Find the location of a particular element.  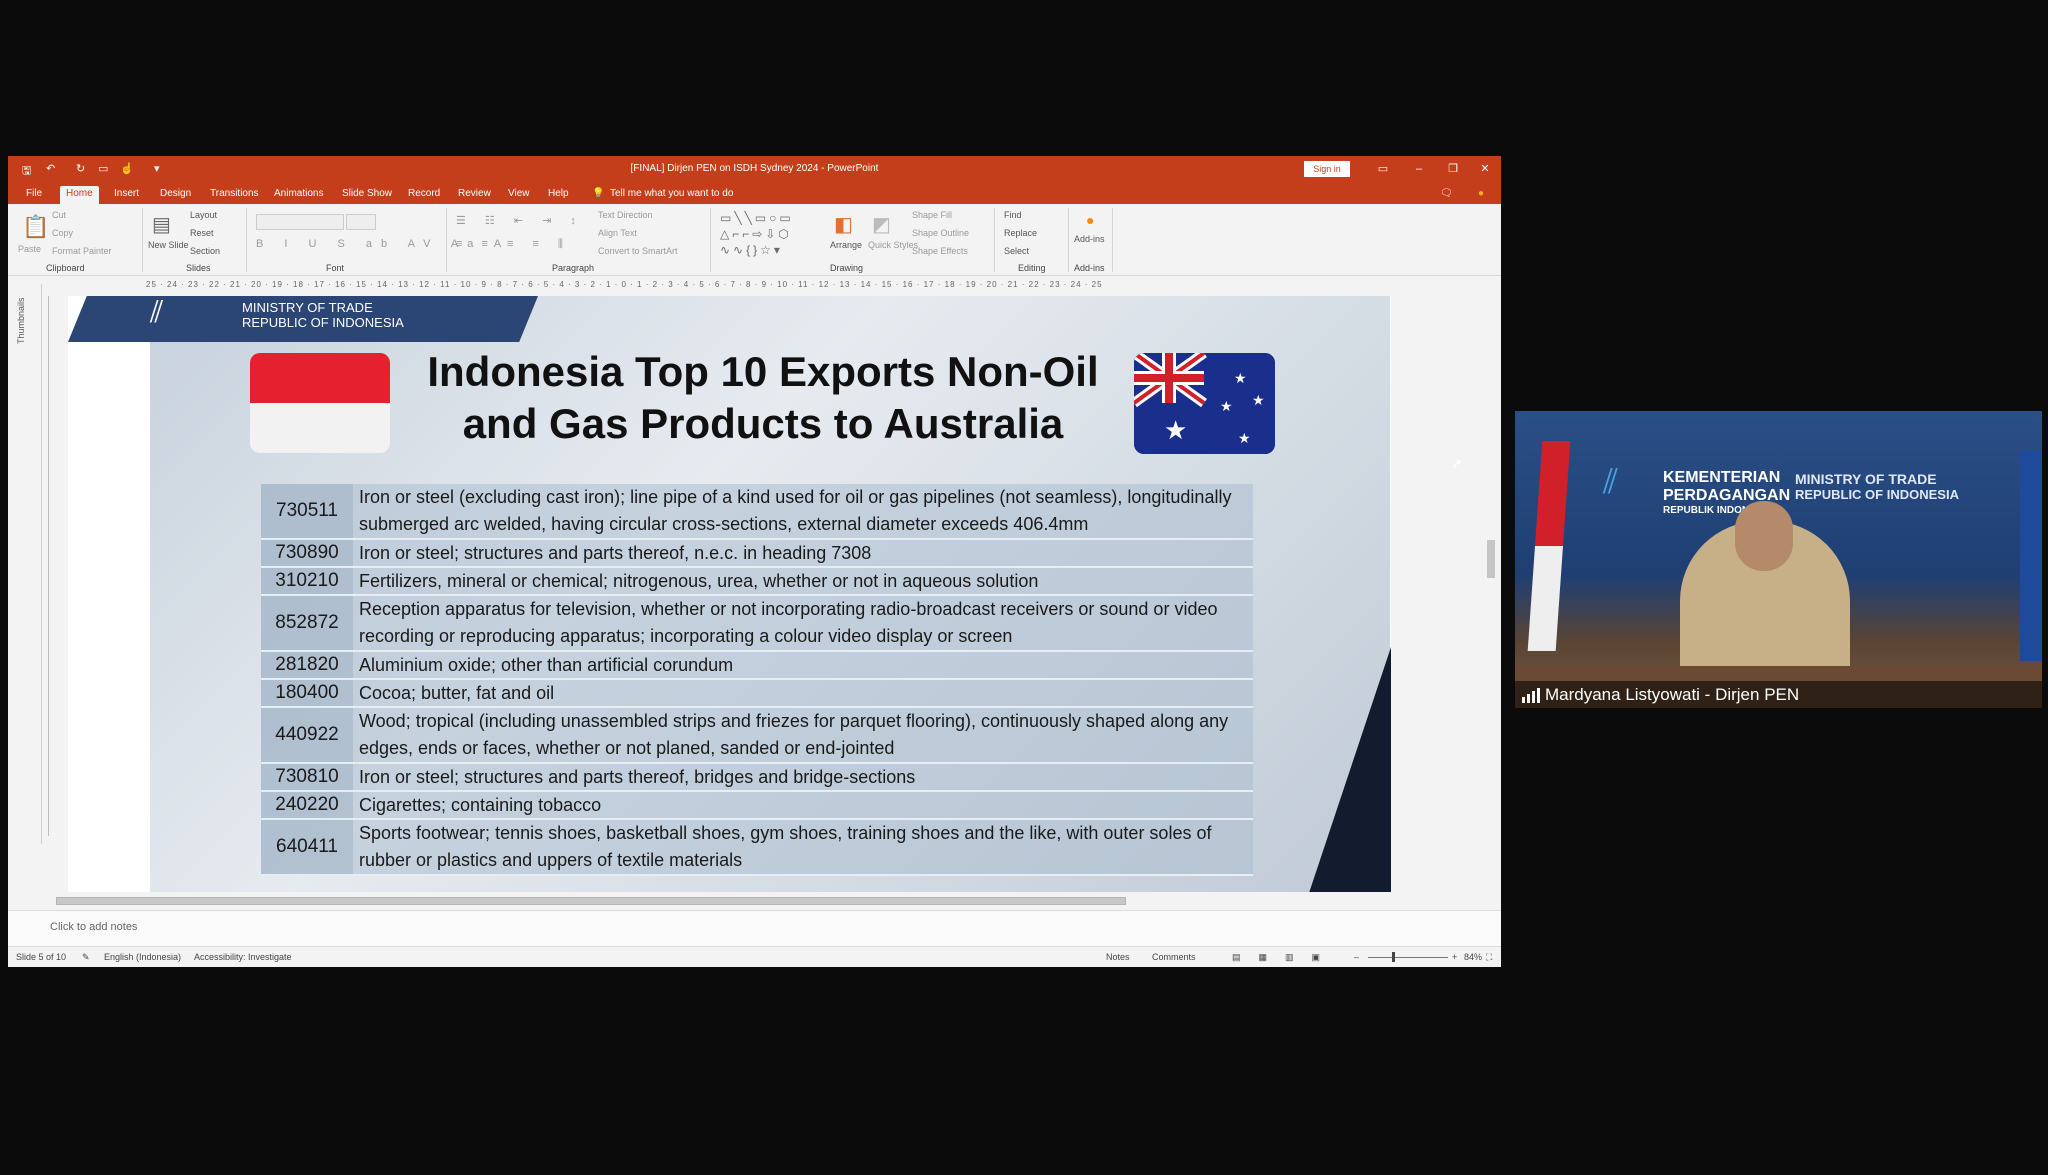

clipboard-group-label: Clipboard is located at coordinates (65, 268).